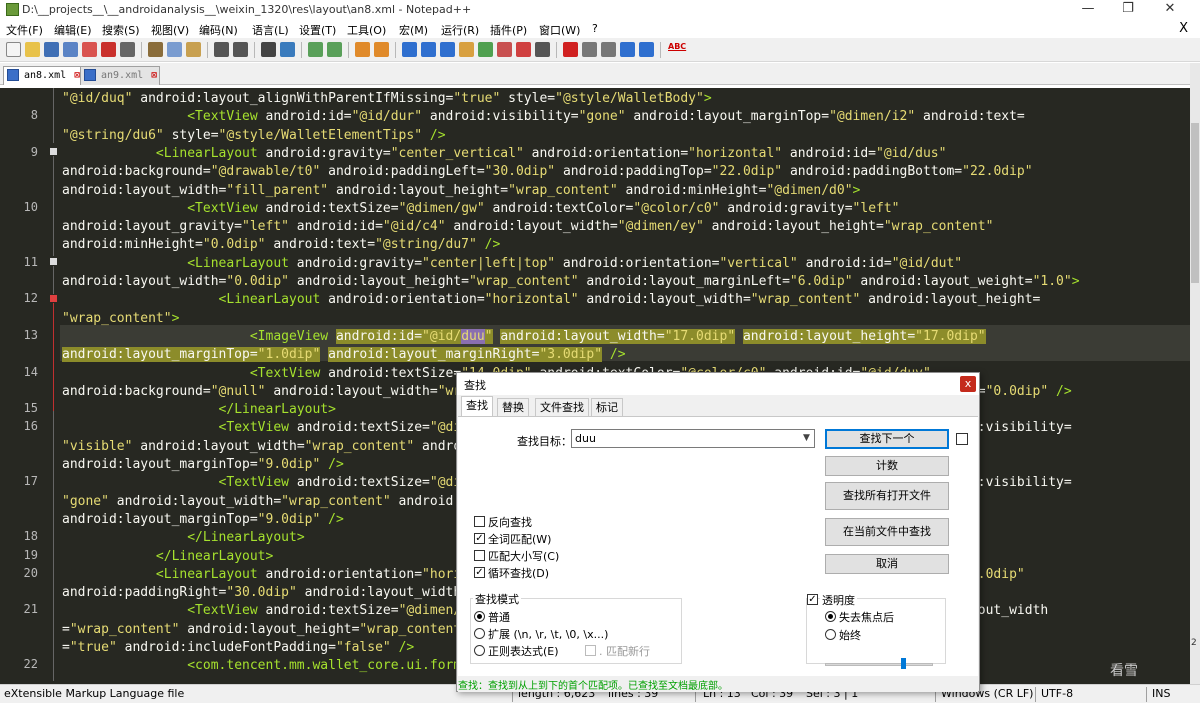 The image size is (1200, 703). I want to click on menu-view: 视图(V), so click(170, 30).